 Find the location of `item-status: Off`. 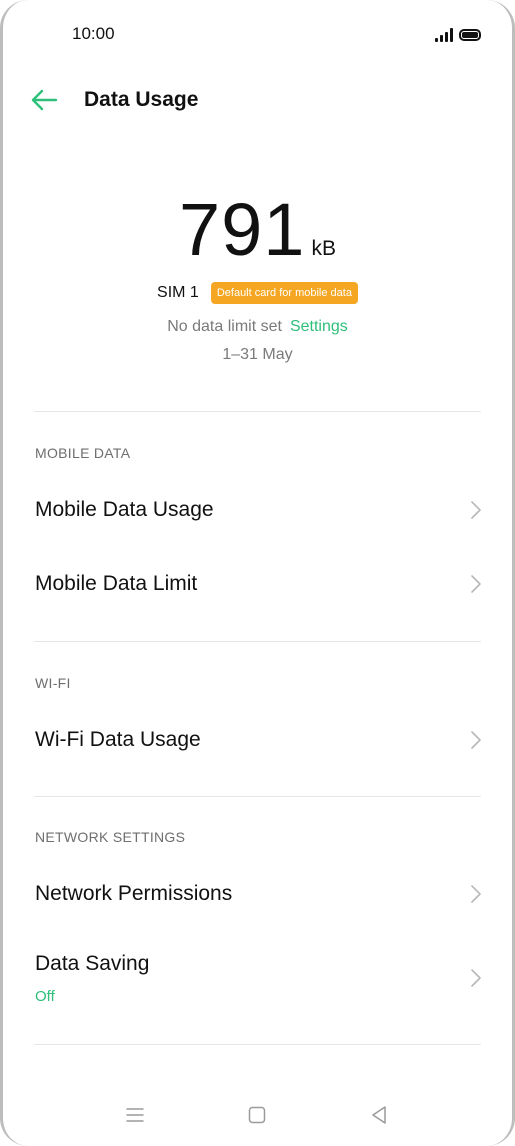

item-status: Off is located at coordinates (45, 996).